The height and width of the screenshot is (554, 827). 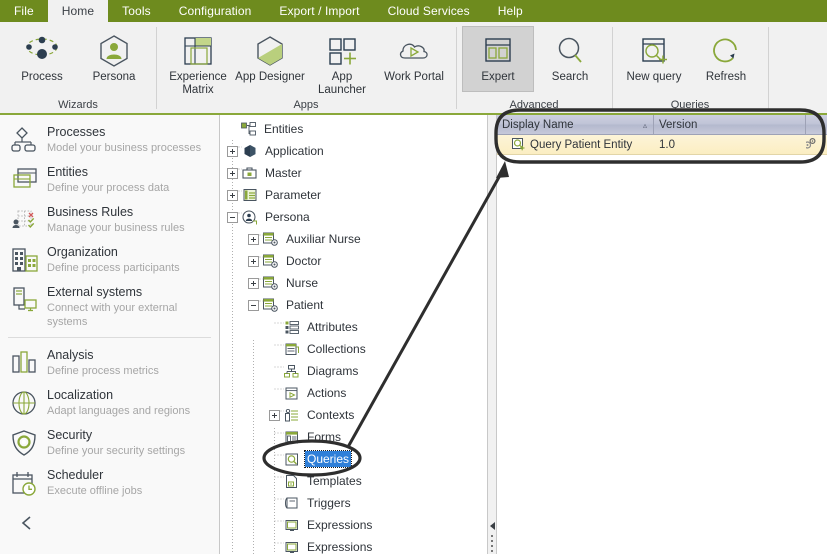 I want to click on queries-icon, so click(x=291, y=459).